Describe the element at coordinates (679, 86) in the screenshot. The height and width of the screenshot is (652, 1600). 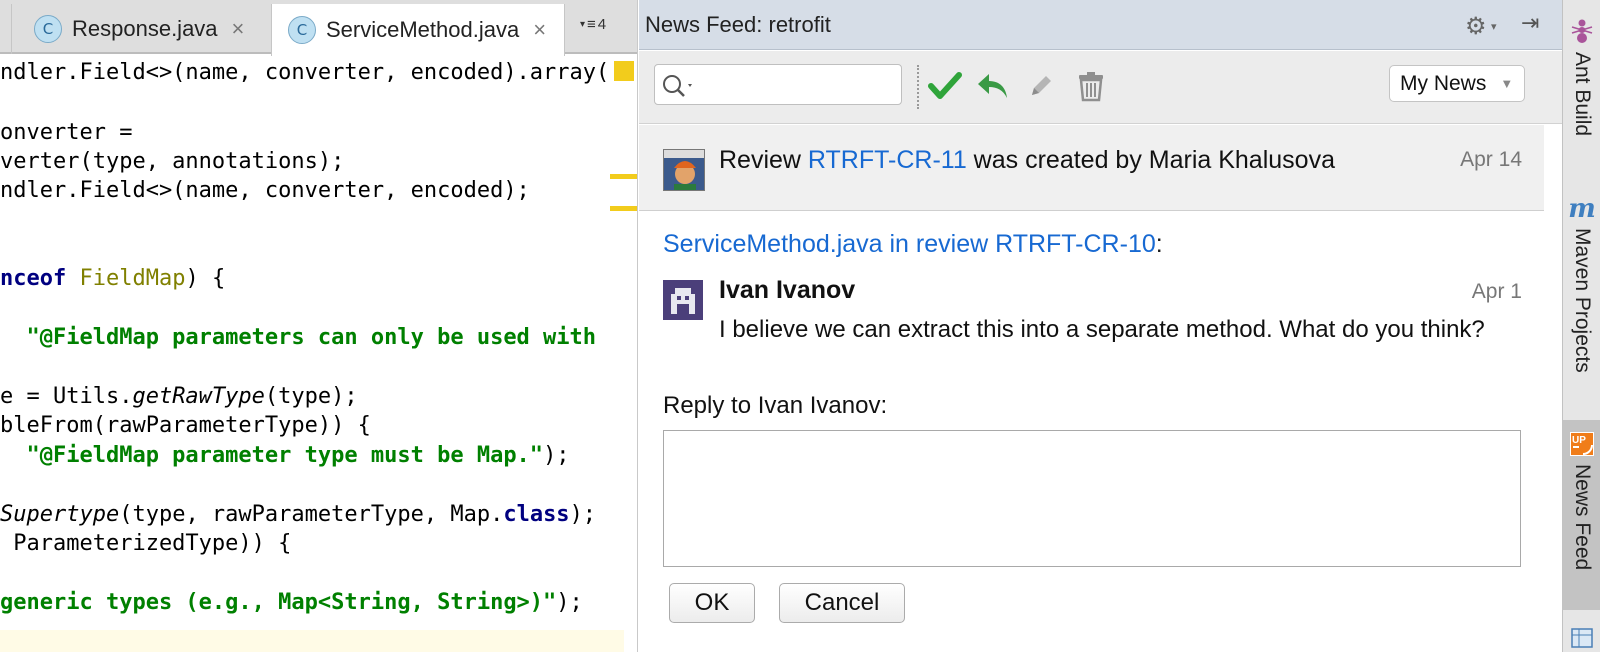
I see `search-icon` at that location.